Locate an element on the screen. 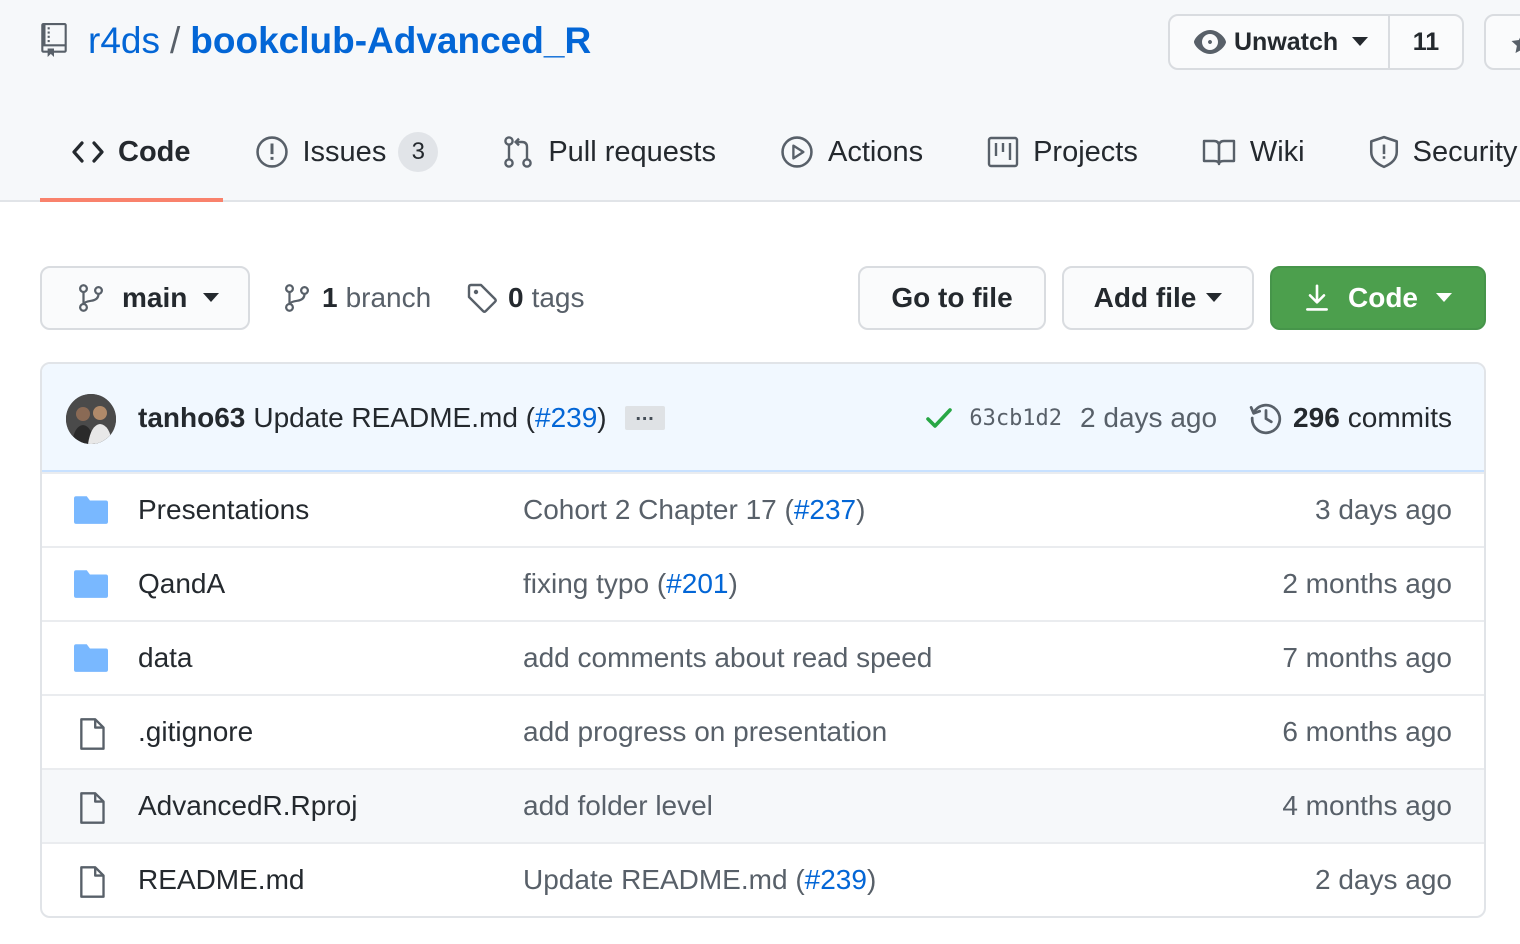  tab-security-label: Security is located at coordinates (1465, 151).